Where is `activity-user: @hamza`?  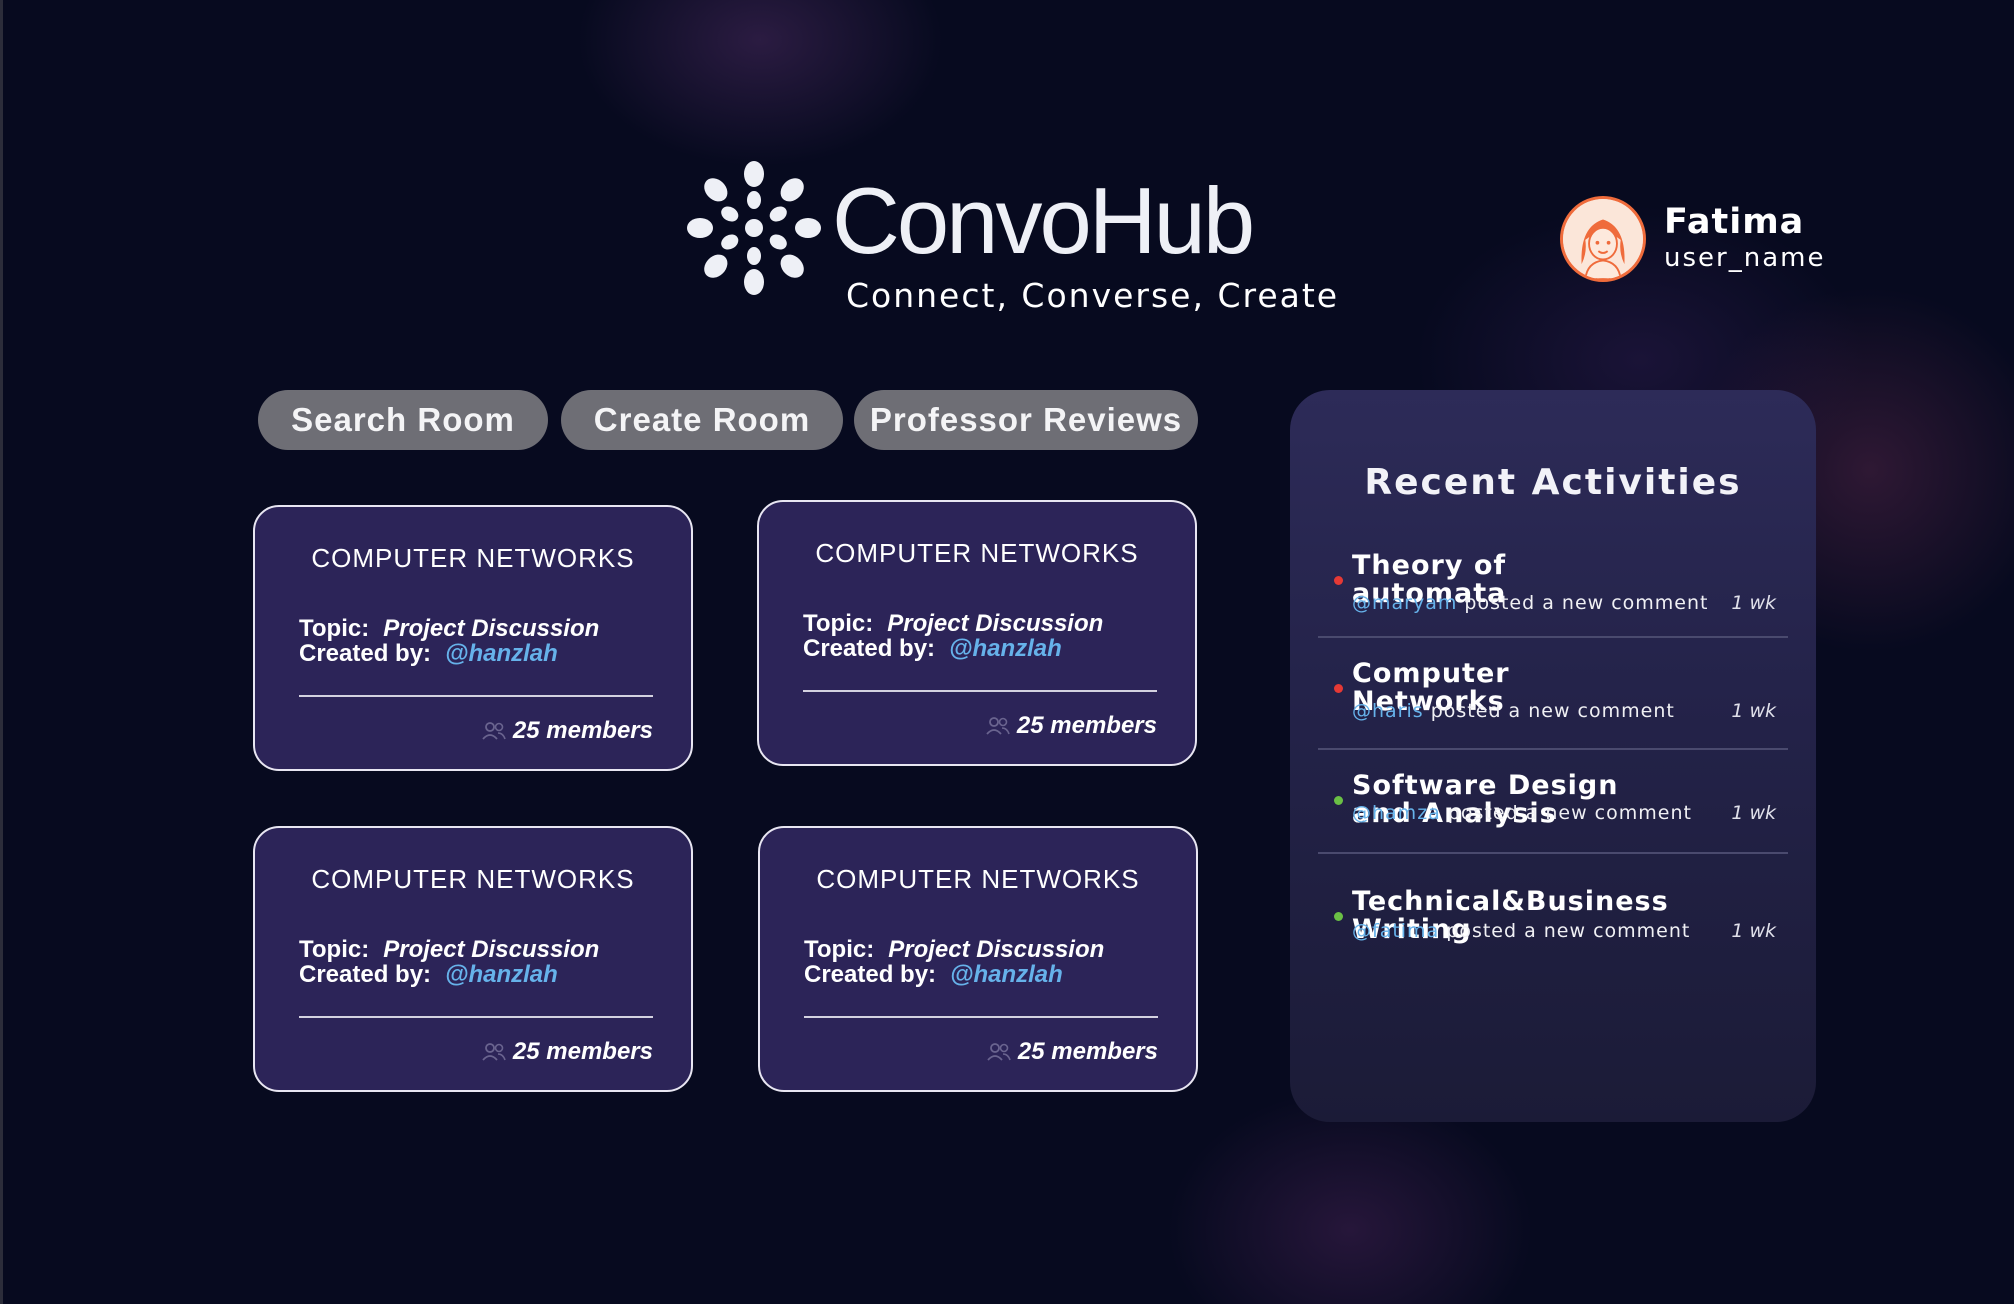
activity-user: @hamza is located at coordinates (1396, 813).